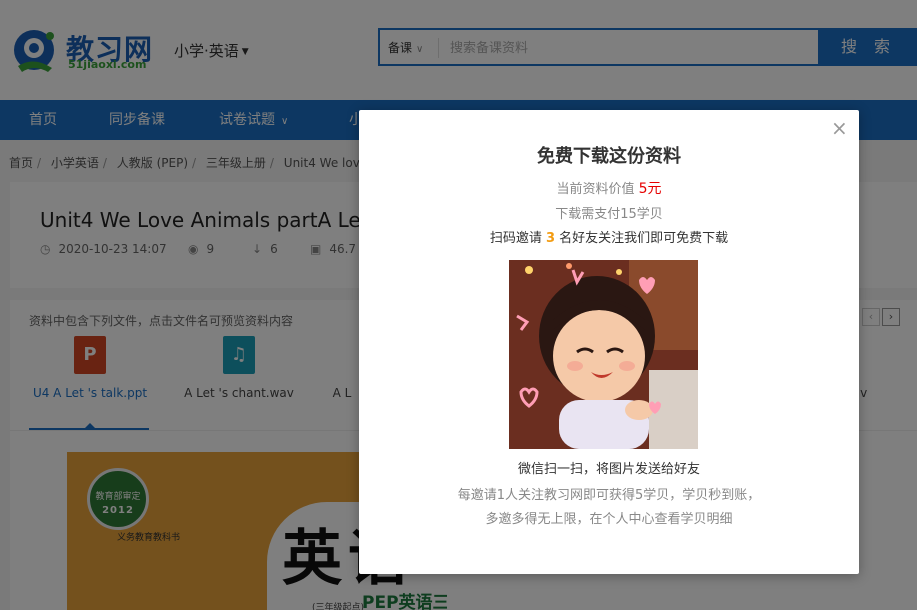  I want to click on price-line: 当前资料价值 5元, so click(609, 188).